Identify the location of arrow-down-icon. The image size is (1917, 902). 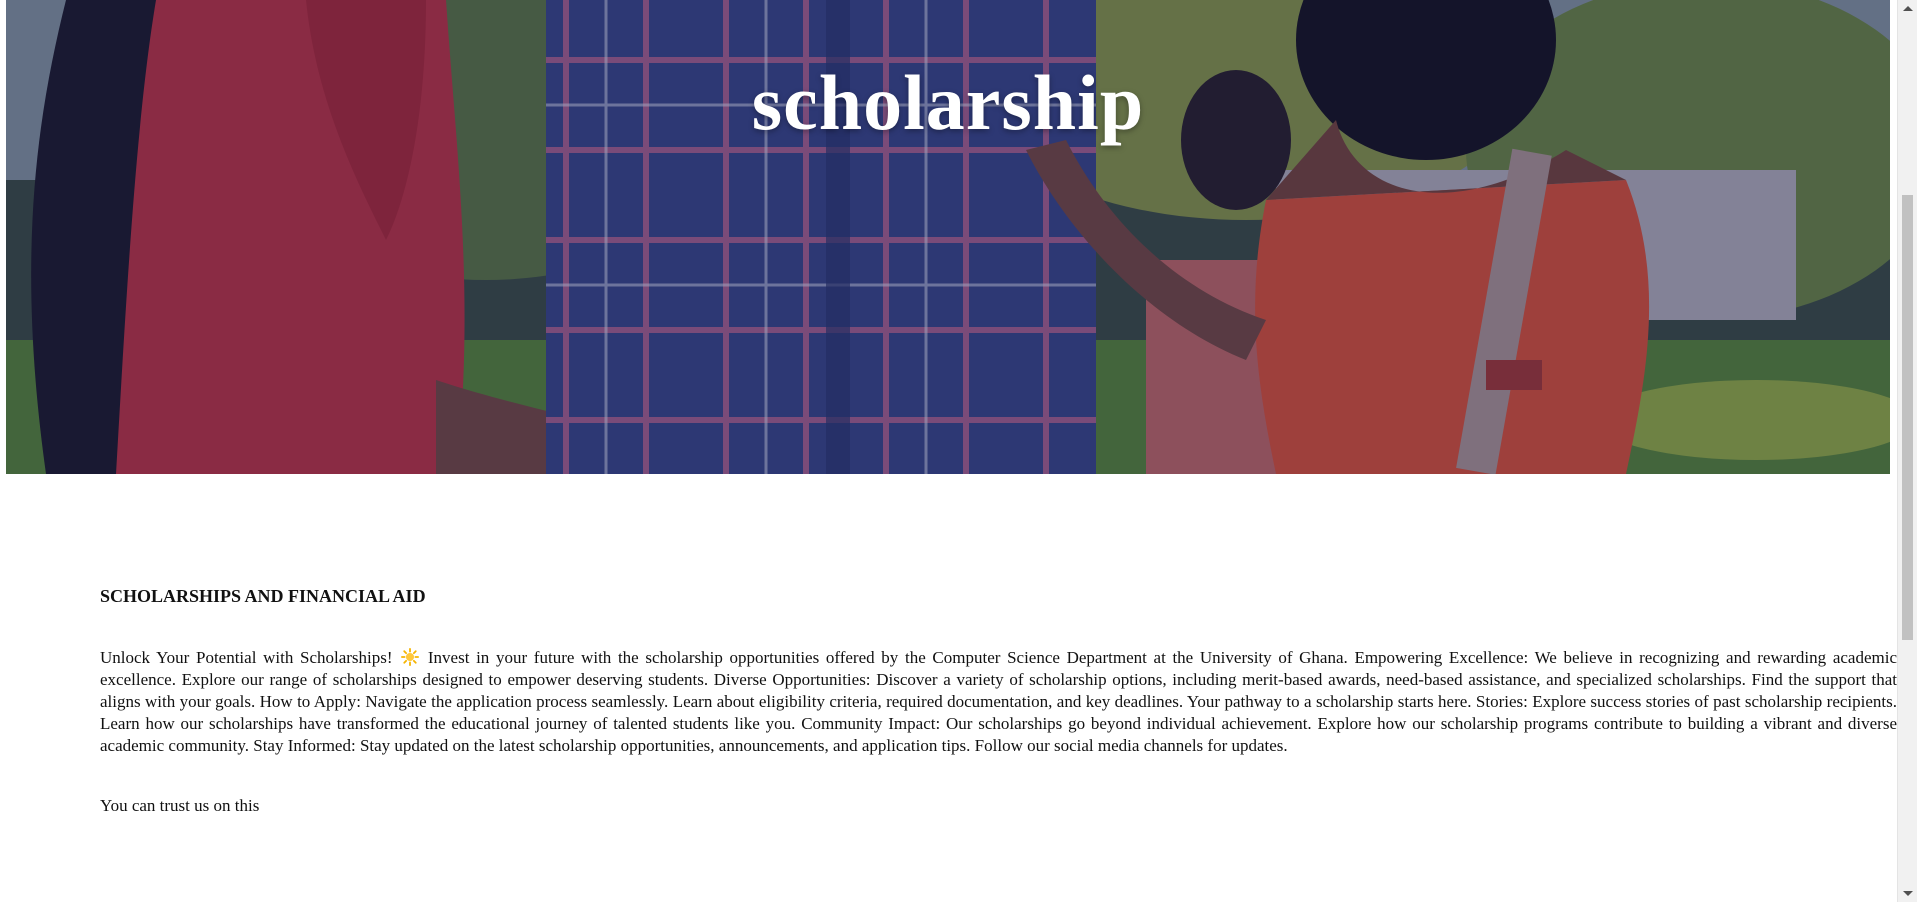
(1908, 893).